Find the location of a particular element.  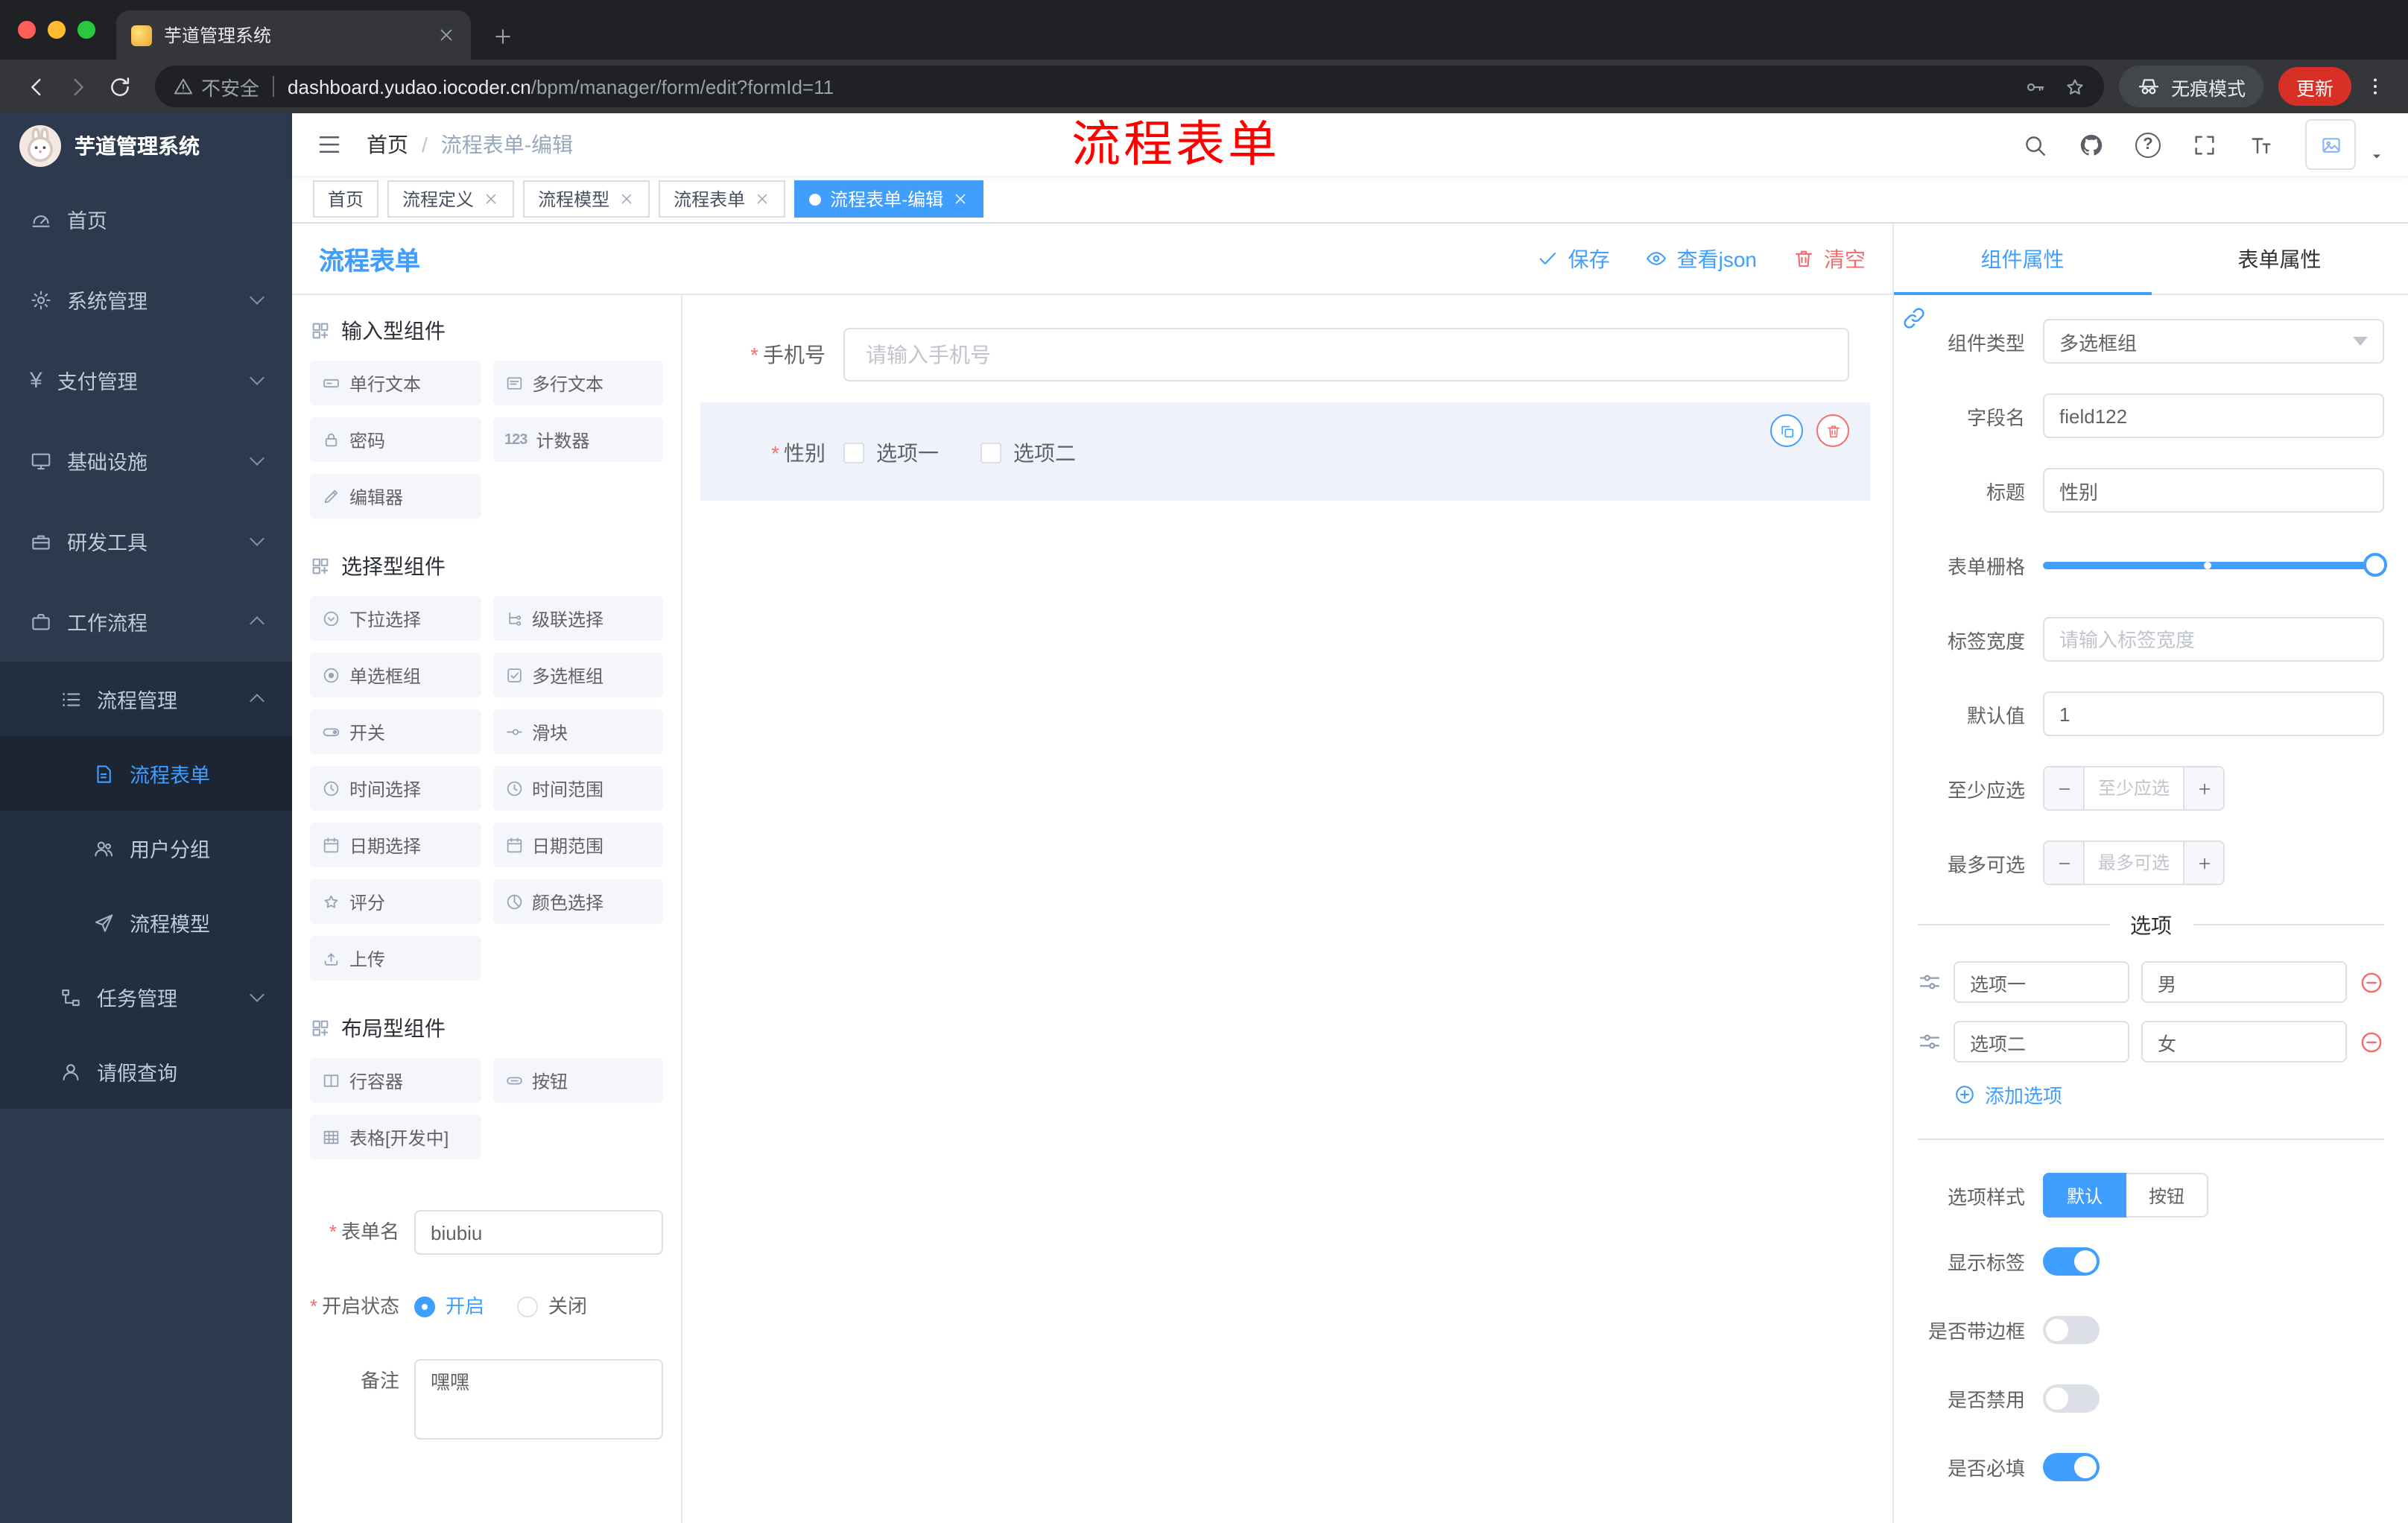

link-icon is located at coordinates (1914, 320).